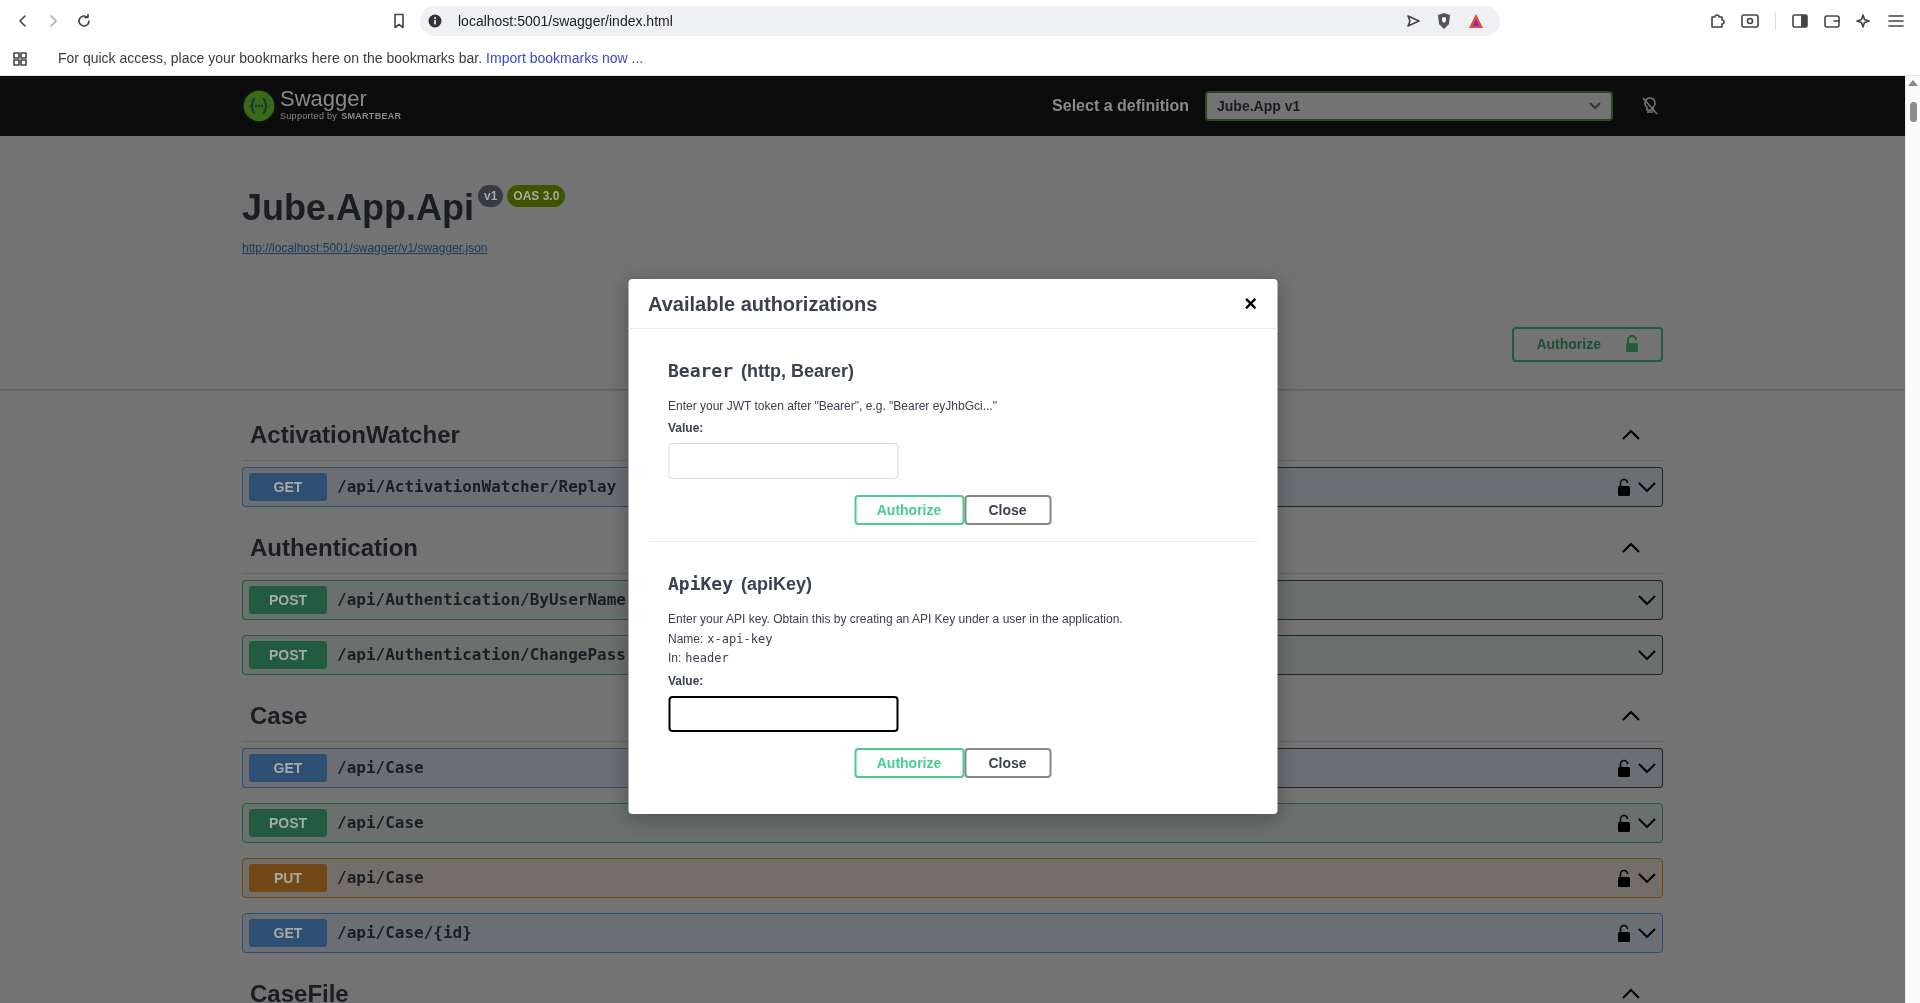 This screenshot has height=1003, width=1920. I want to click on tag-heading: Authentication, so click(334, 547).